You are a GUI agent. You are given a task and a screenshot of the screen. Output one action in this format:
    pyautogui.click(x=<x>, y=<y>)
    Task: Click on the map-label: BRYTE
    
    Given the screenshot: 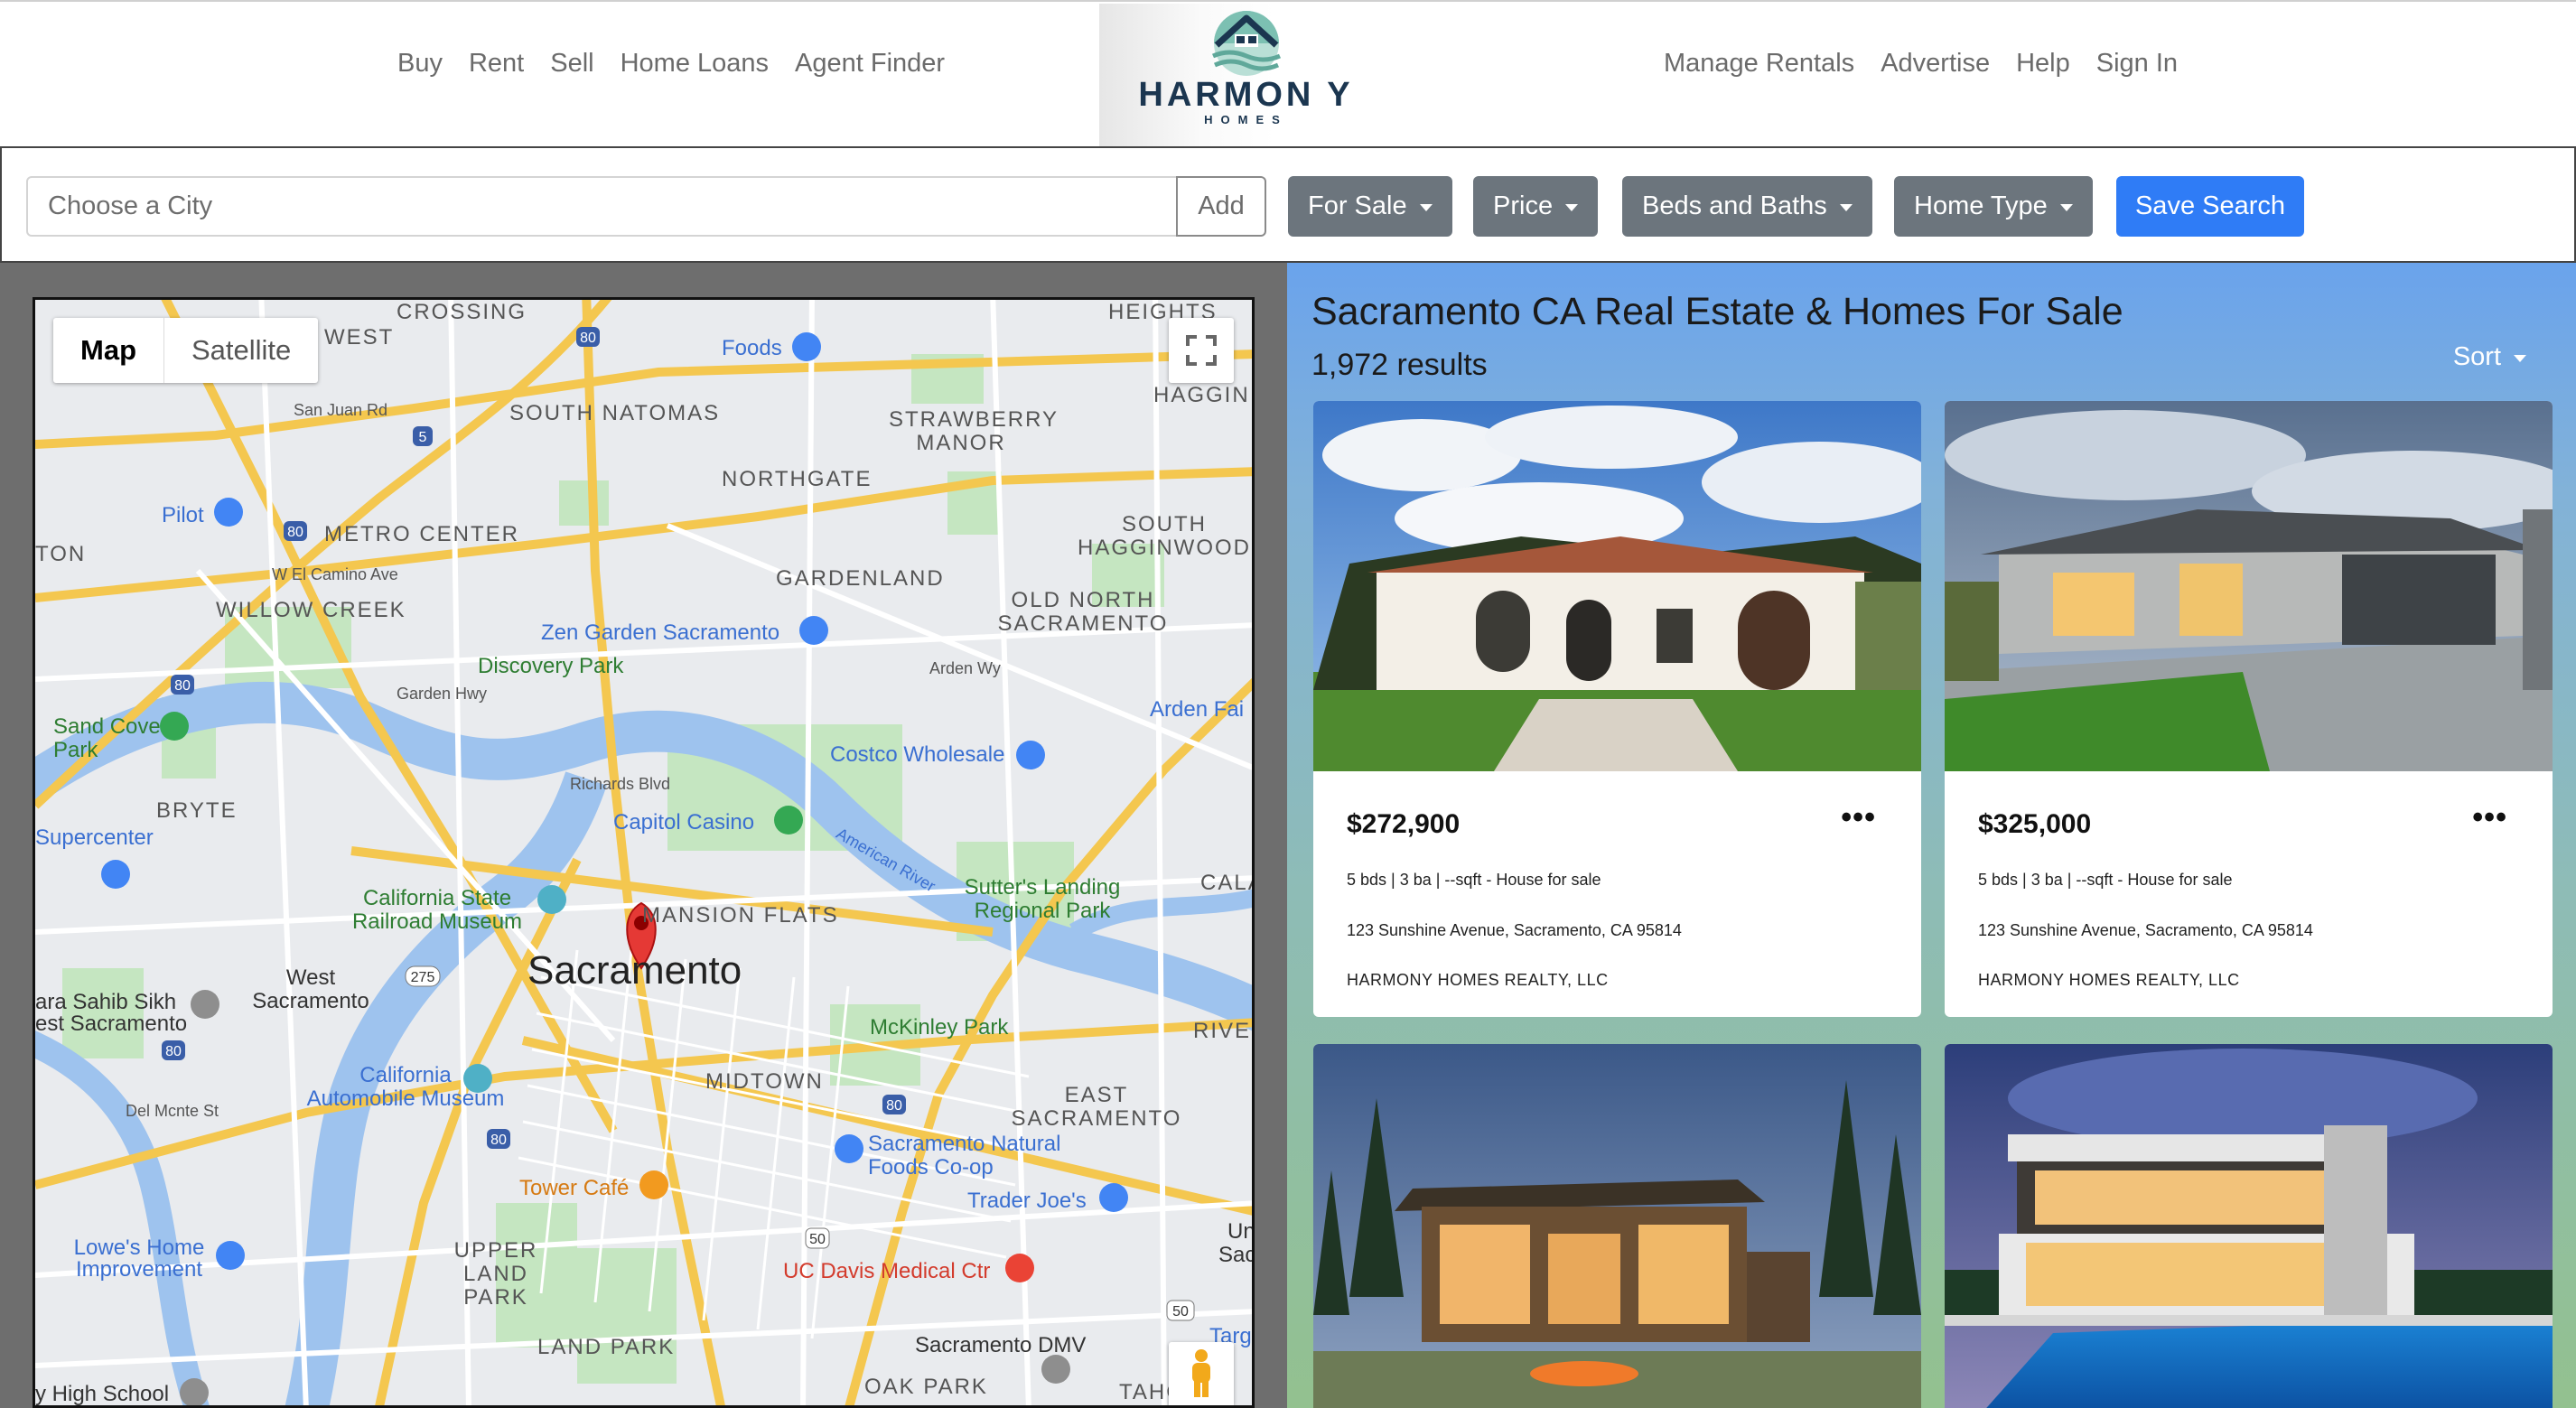 What is the action you would take?
    pyautogui.click(x=197, y=810)
    